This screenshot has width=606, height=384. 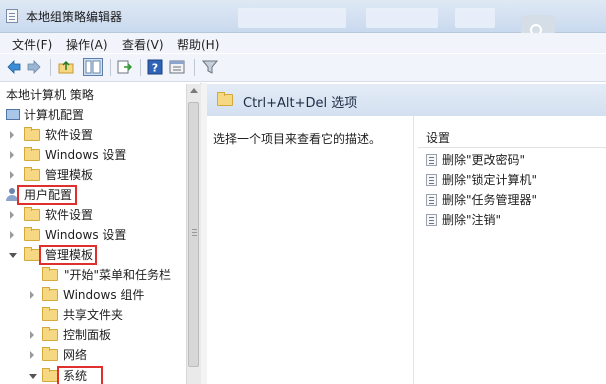 I want to click on menu-bar: 文件(F) 操作(A) 查看(V) 帮助(H), so click(x=303, y=43).